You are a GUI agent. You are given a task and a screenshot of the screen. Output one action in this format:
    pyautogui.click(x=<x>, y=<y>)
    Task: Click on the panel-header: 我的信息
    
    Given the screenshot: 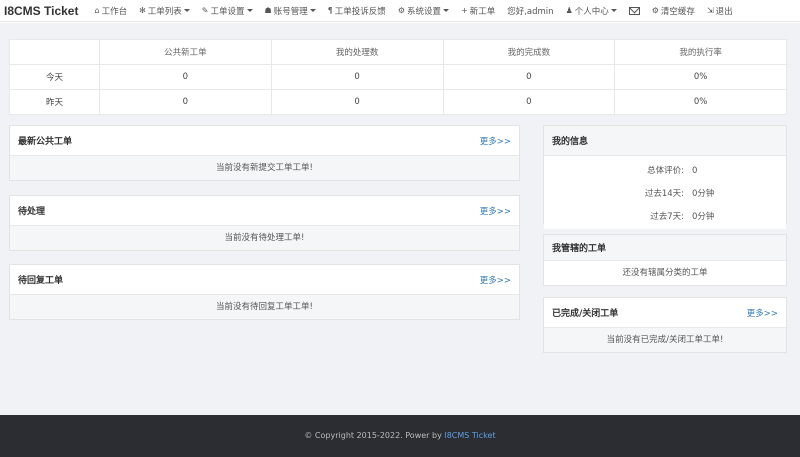 What is the action you would take?
    pyautogui.click(x=665, y=141)
    